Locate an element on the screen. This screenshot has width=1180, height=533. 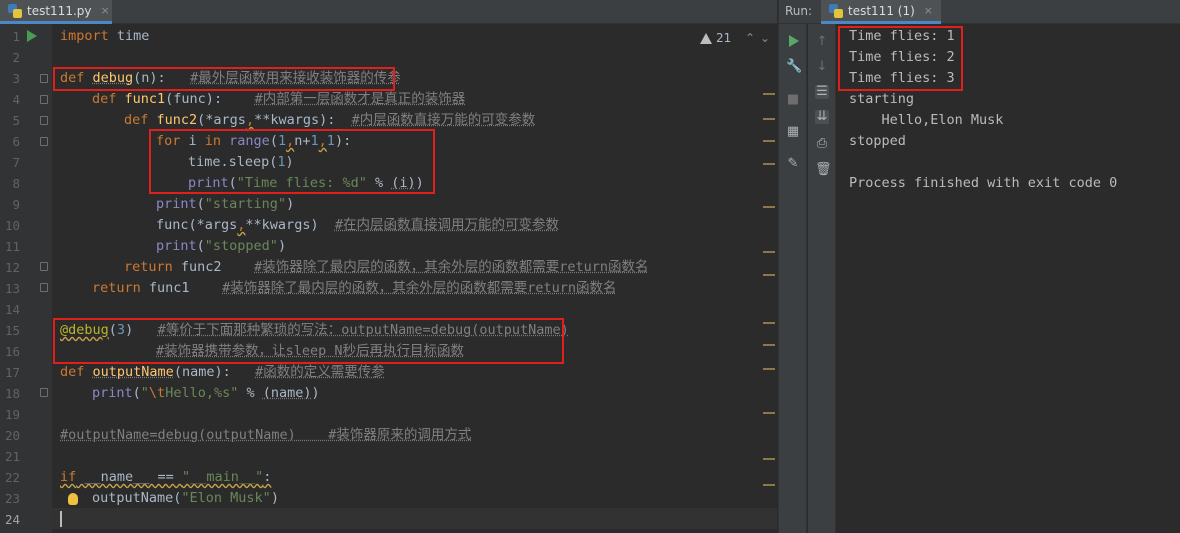
down-arrow-icon: ↓ is located at coordinates (822, 67).